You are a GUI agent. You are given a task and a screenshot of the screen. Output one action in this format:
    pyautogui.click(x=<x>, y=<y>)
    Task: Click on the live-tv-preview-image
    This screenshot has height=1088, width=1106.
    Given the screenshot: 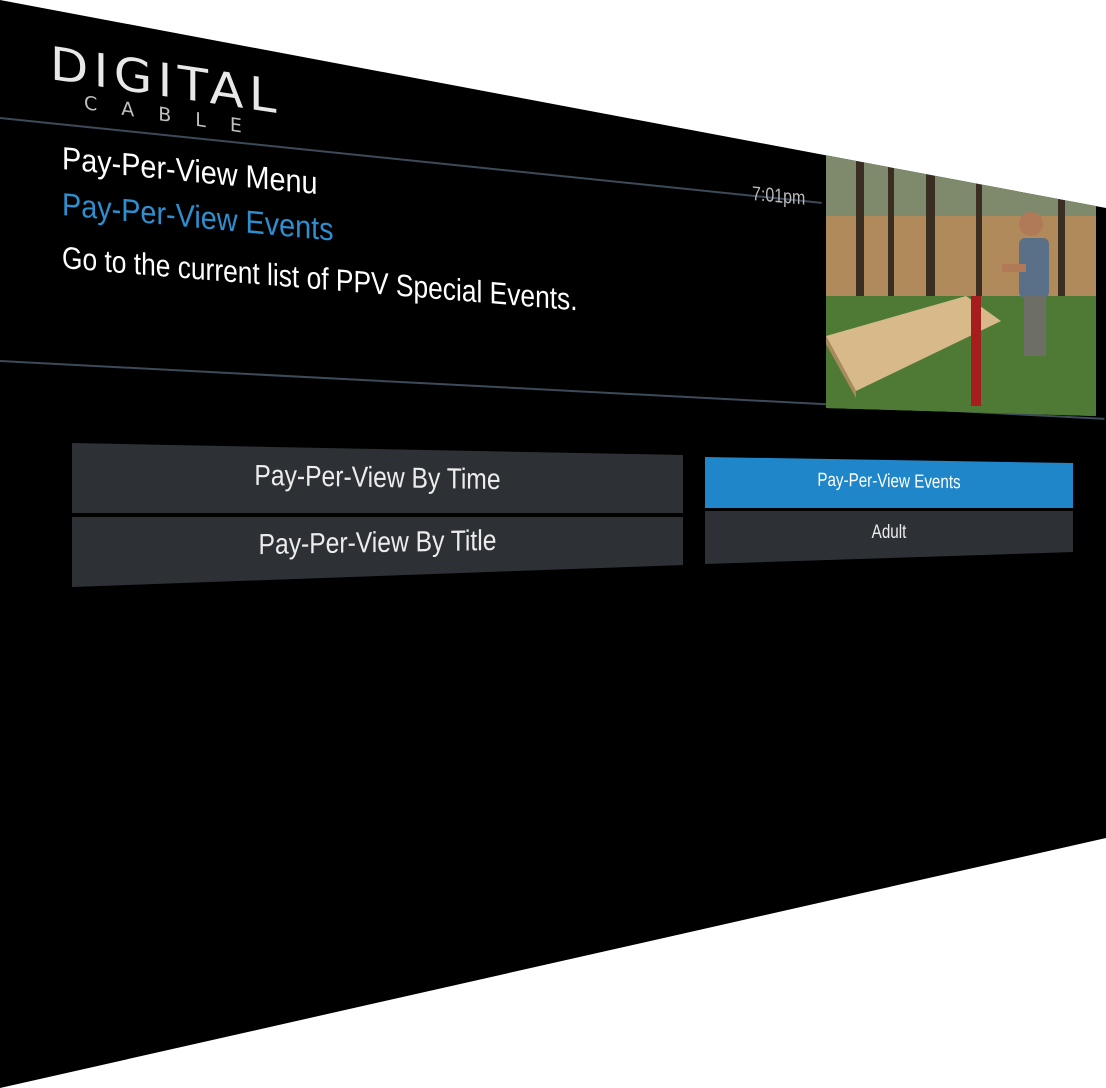 What is the action you would take?
    pyautogui.click(x=961, y=281)
    